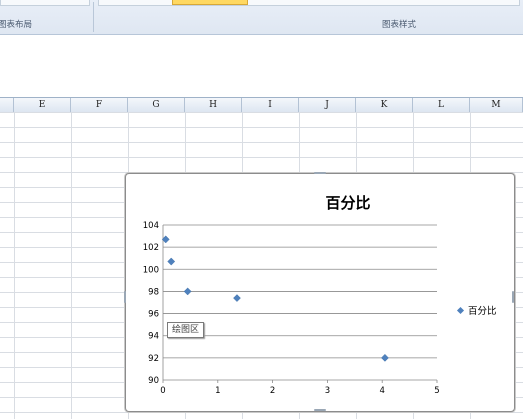  I want to click on plot-area-tooltip: 绘图区, so click(186, 330).